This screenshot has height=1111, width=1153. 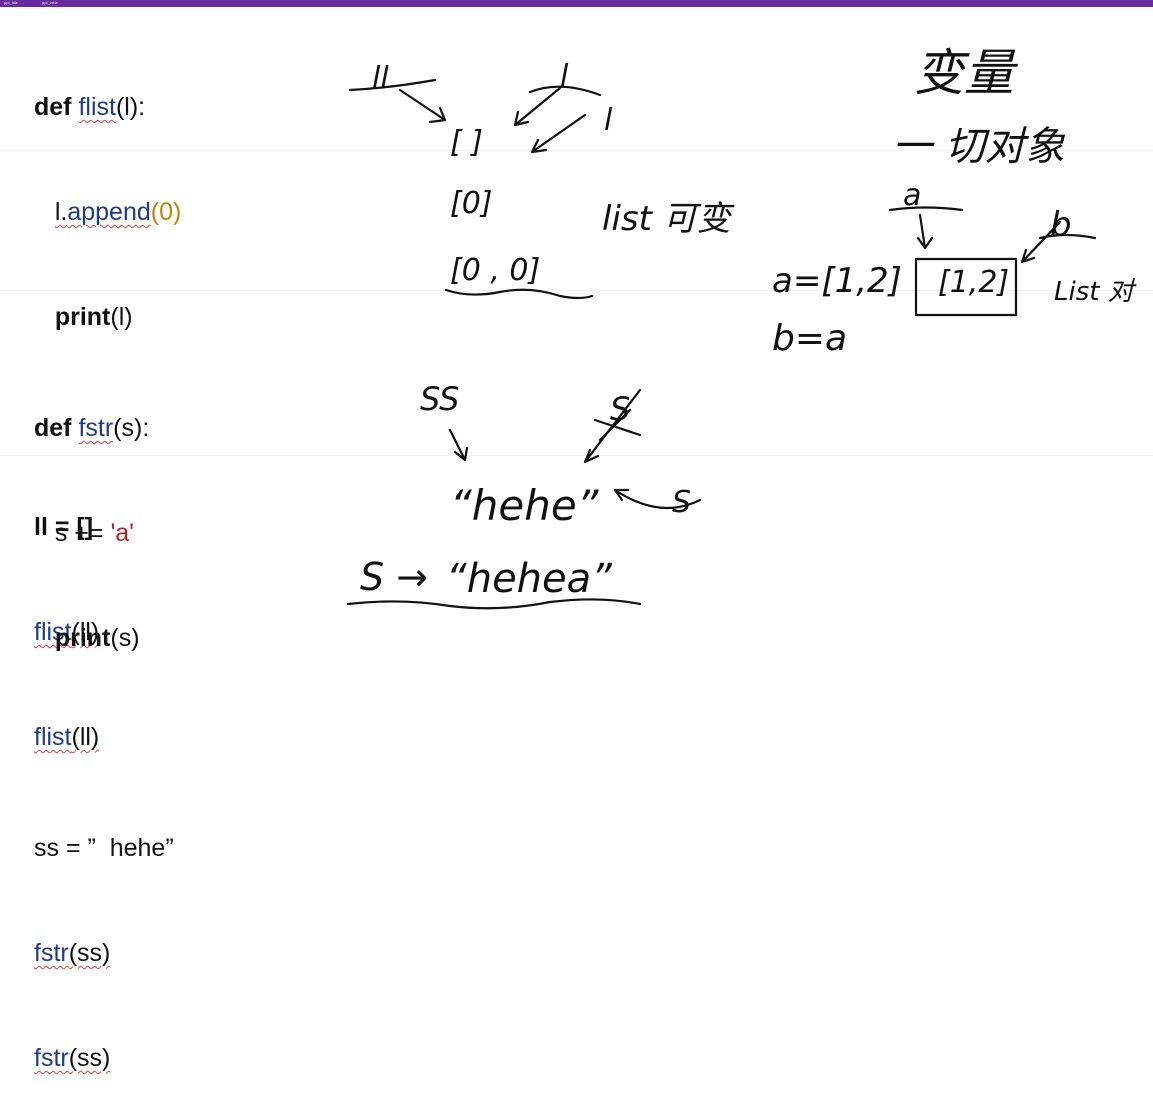 What do you see at coordinates (973, 282) in the screenshot?
I see `ink-text: [1,2]` at bounding box center [973, 282].